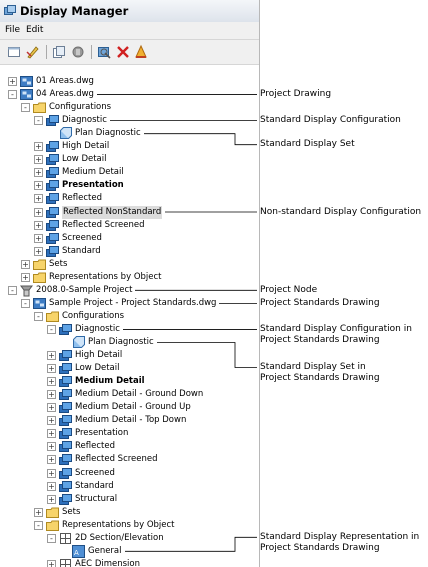 The width and height of the screenshot is (428, 567). What do you see at coordinates (336, 328) in the screenshot?
I see `annotation-line: Standard Display Configuration in` at bounding box center [336, 328].